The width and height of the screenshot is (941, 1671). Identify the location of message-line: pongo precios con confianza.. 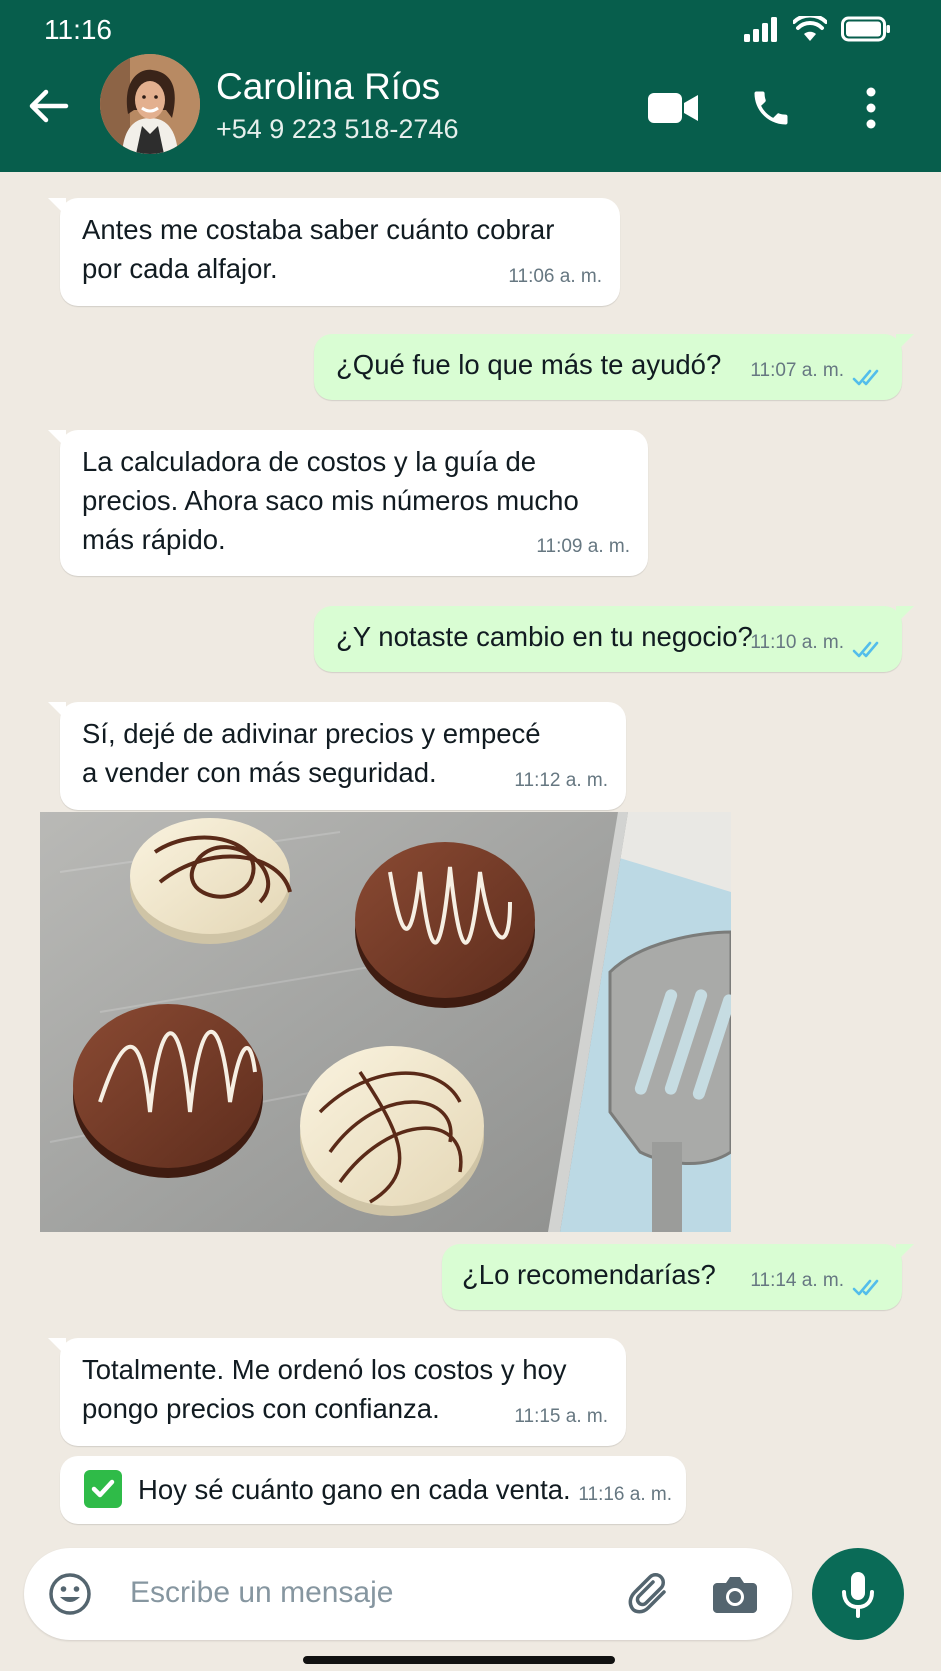
(261, 1408).